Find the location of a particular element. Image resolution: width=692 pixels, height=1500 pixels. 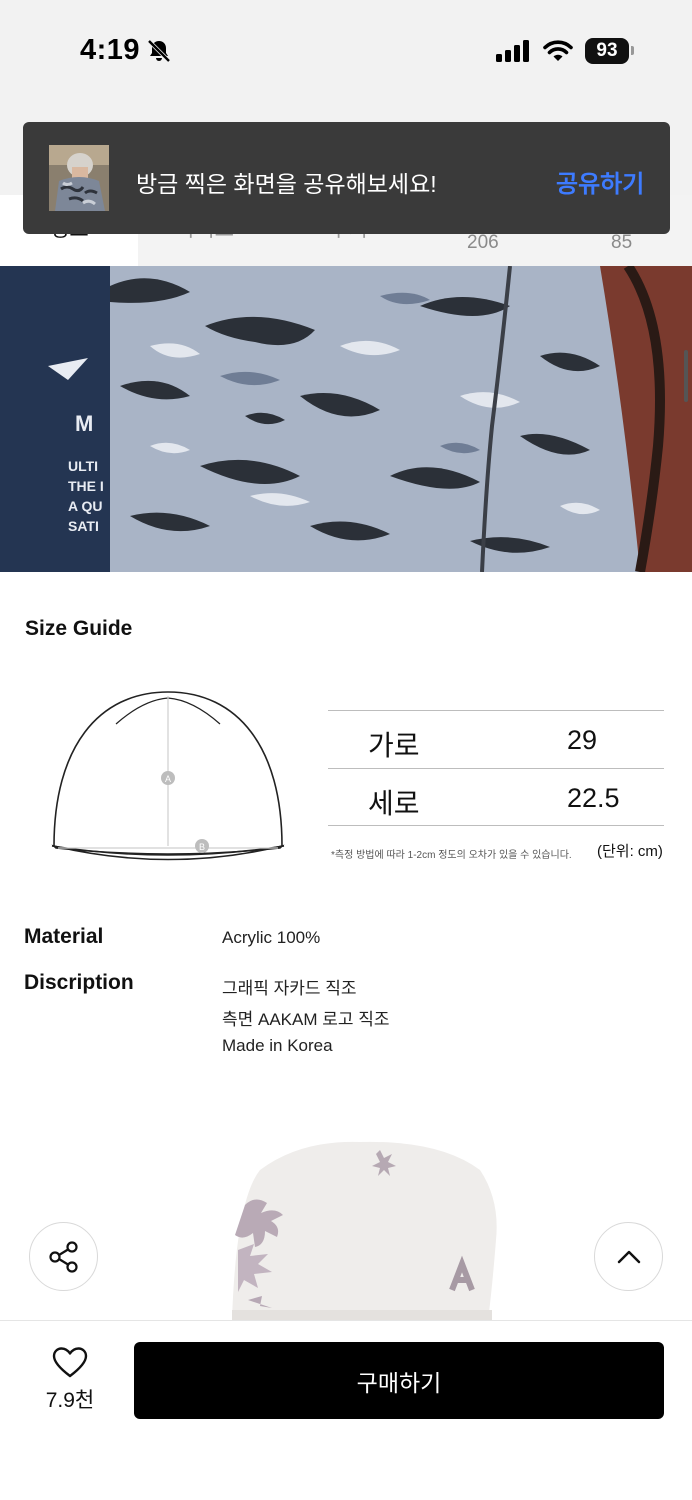

bell-slash-icon is located at coordinates (159, 51).